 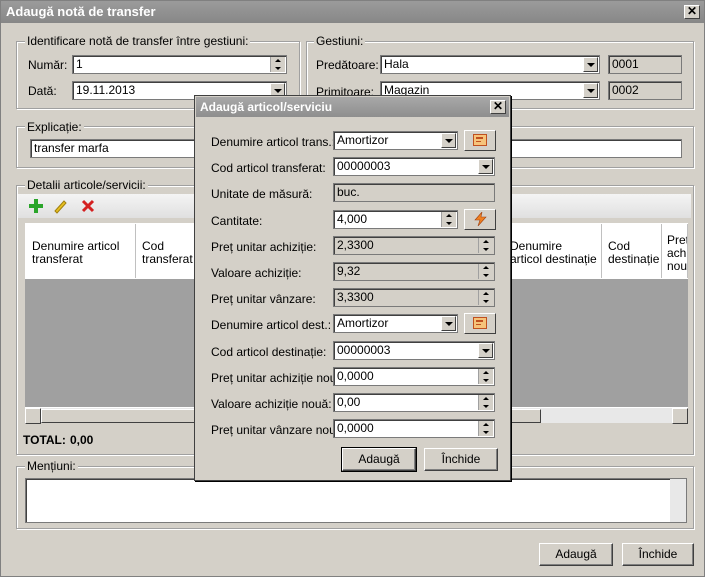 What do you see at coordinates (414, 192) in the screenshot?
I see `um-field: buc.` at bounding box center [414, 192].